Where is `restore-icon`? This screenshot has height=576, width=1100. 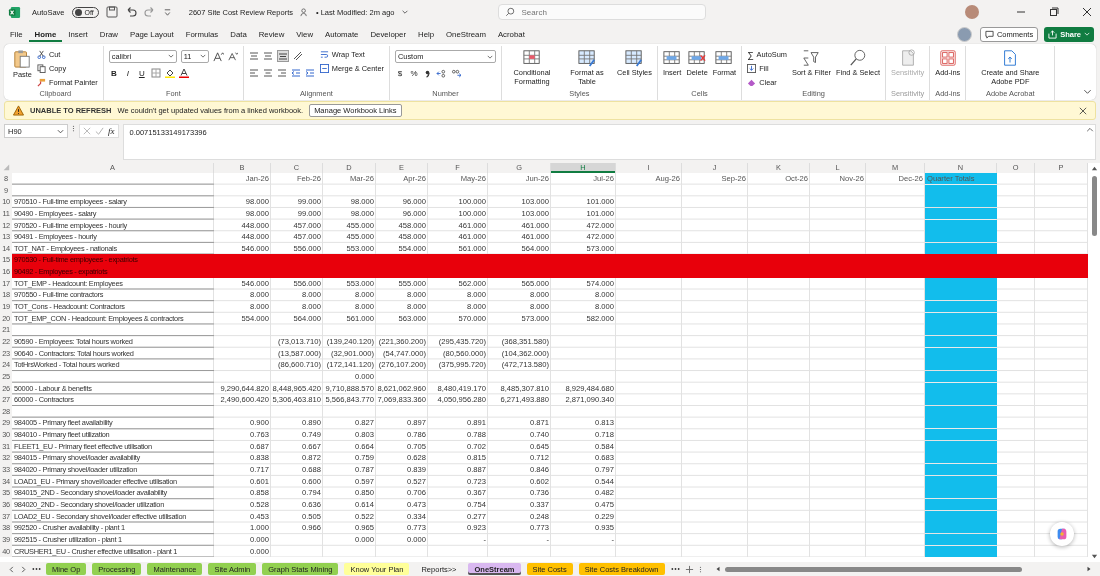 restore-icon is located at coordinates (1054, 12).